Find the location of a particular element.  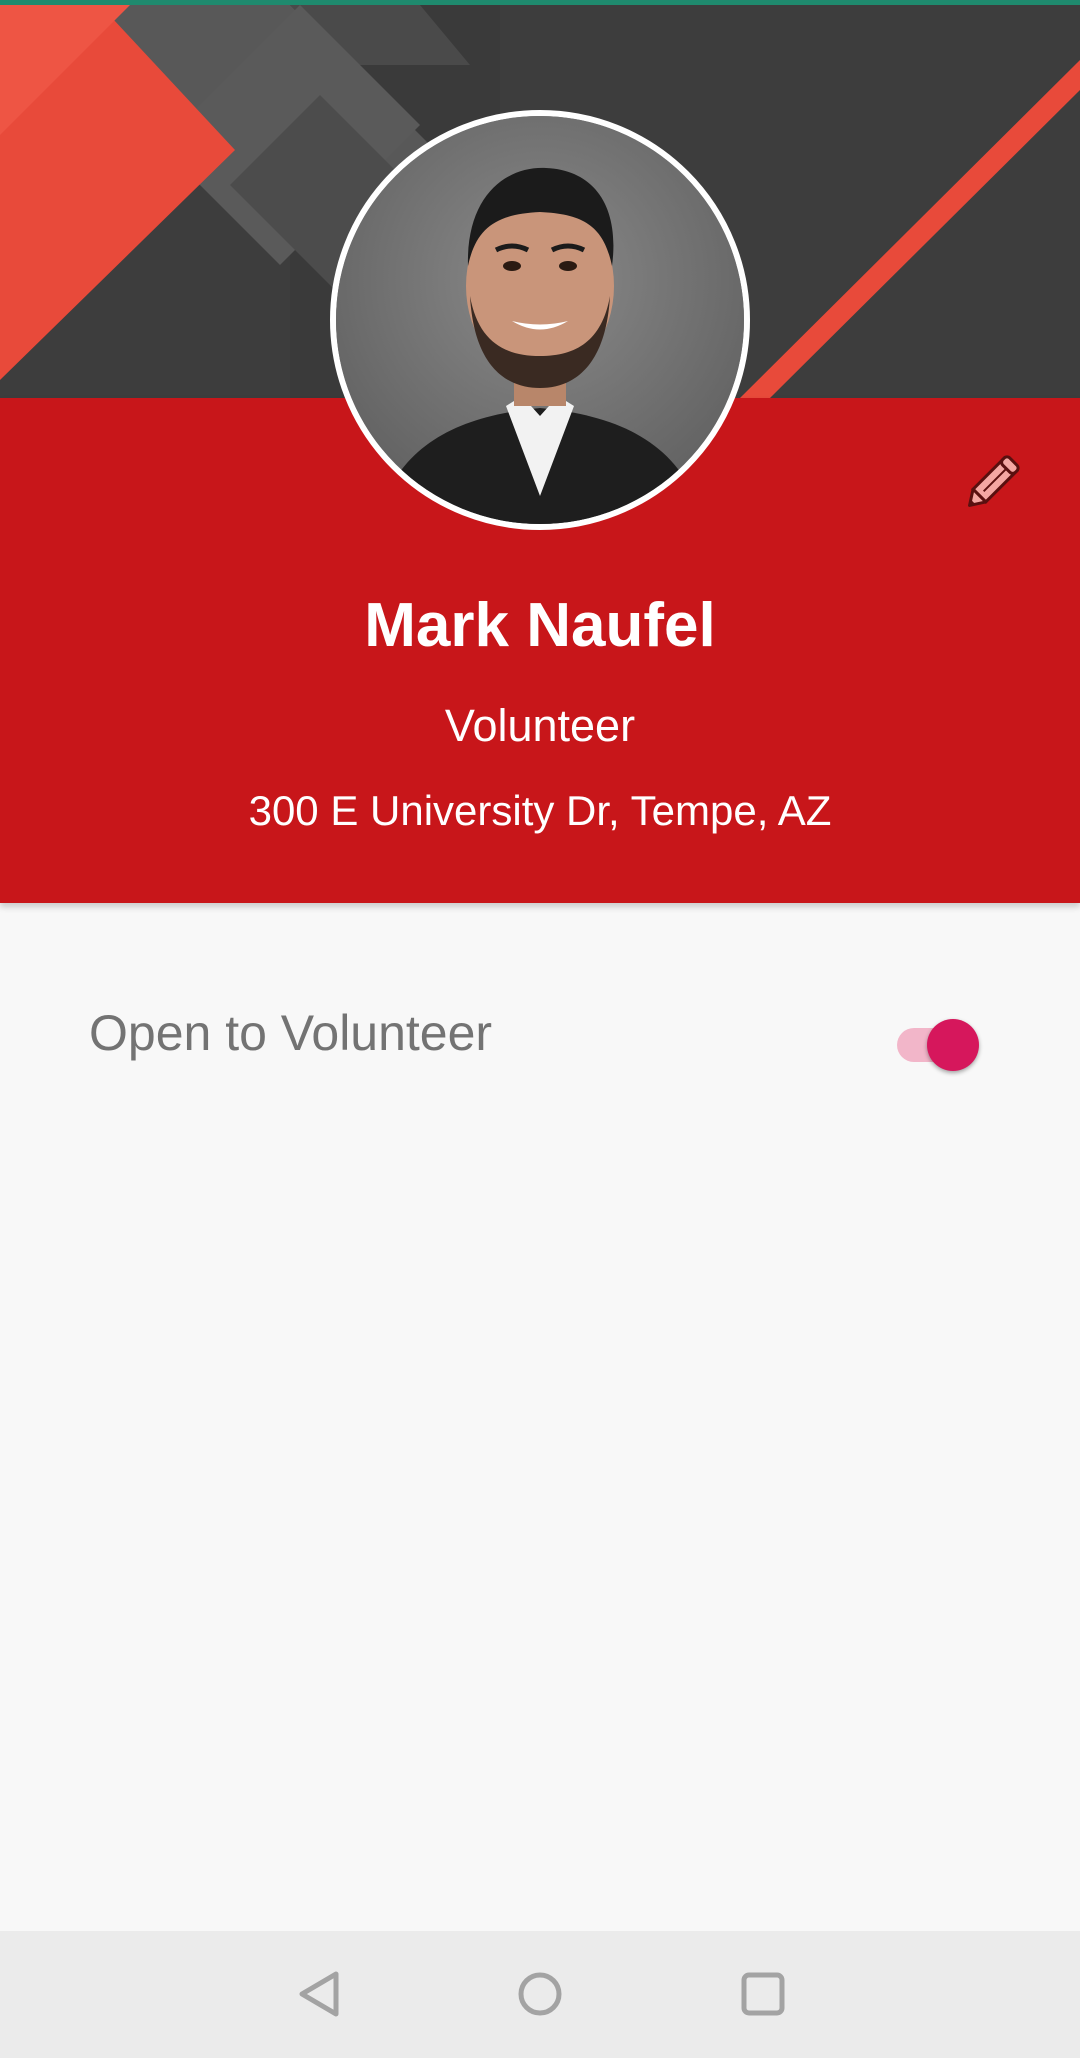

profile-name: Mark Naufel is located at coordinates (540, 625).